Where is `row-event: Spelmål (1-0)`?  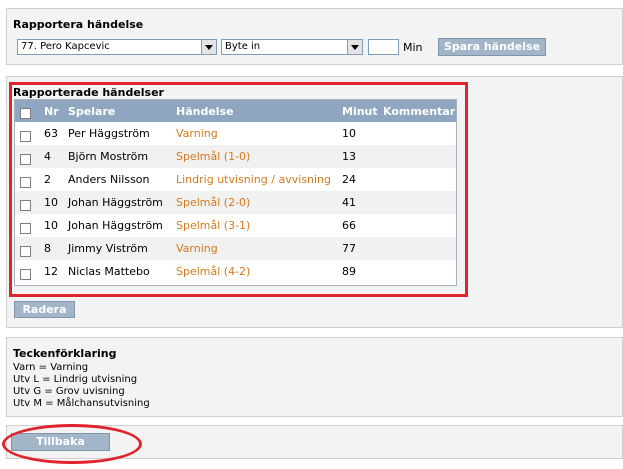 row-event: Spelmål (1-0) is located at coordinates (213, 156).